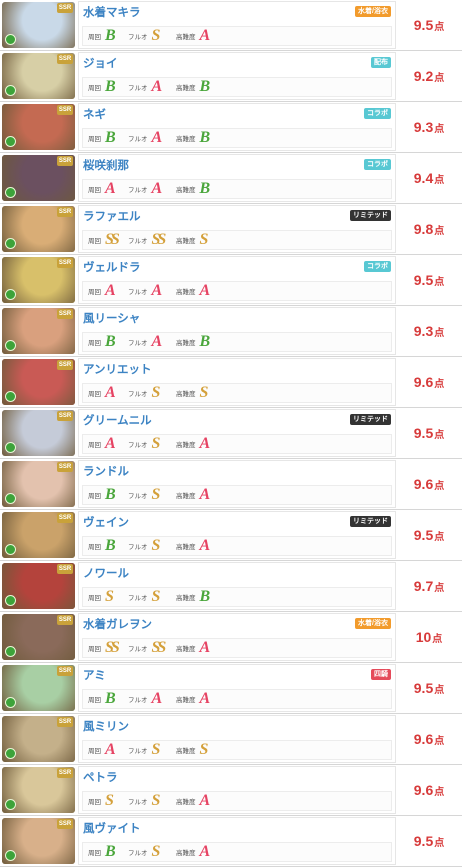 Image resolution: width=462 pixels, height=867 pixels. Describe the element at coordinates (106, 726) in the screenshot. I see `character-name: 風ミリン` at that location.